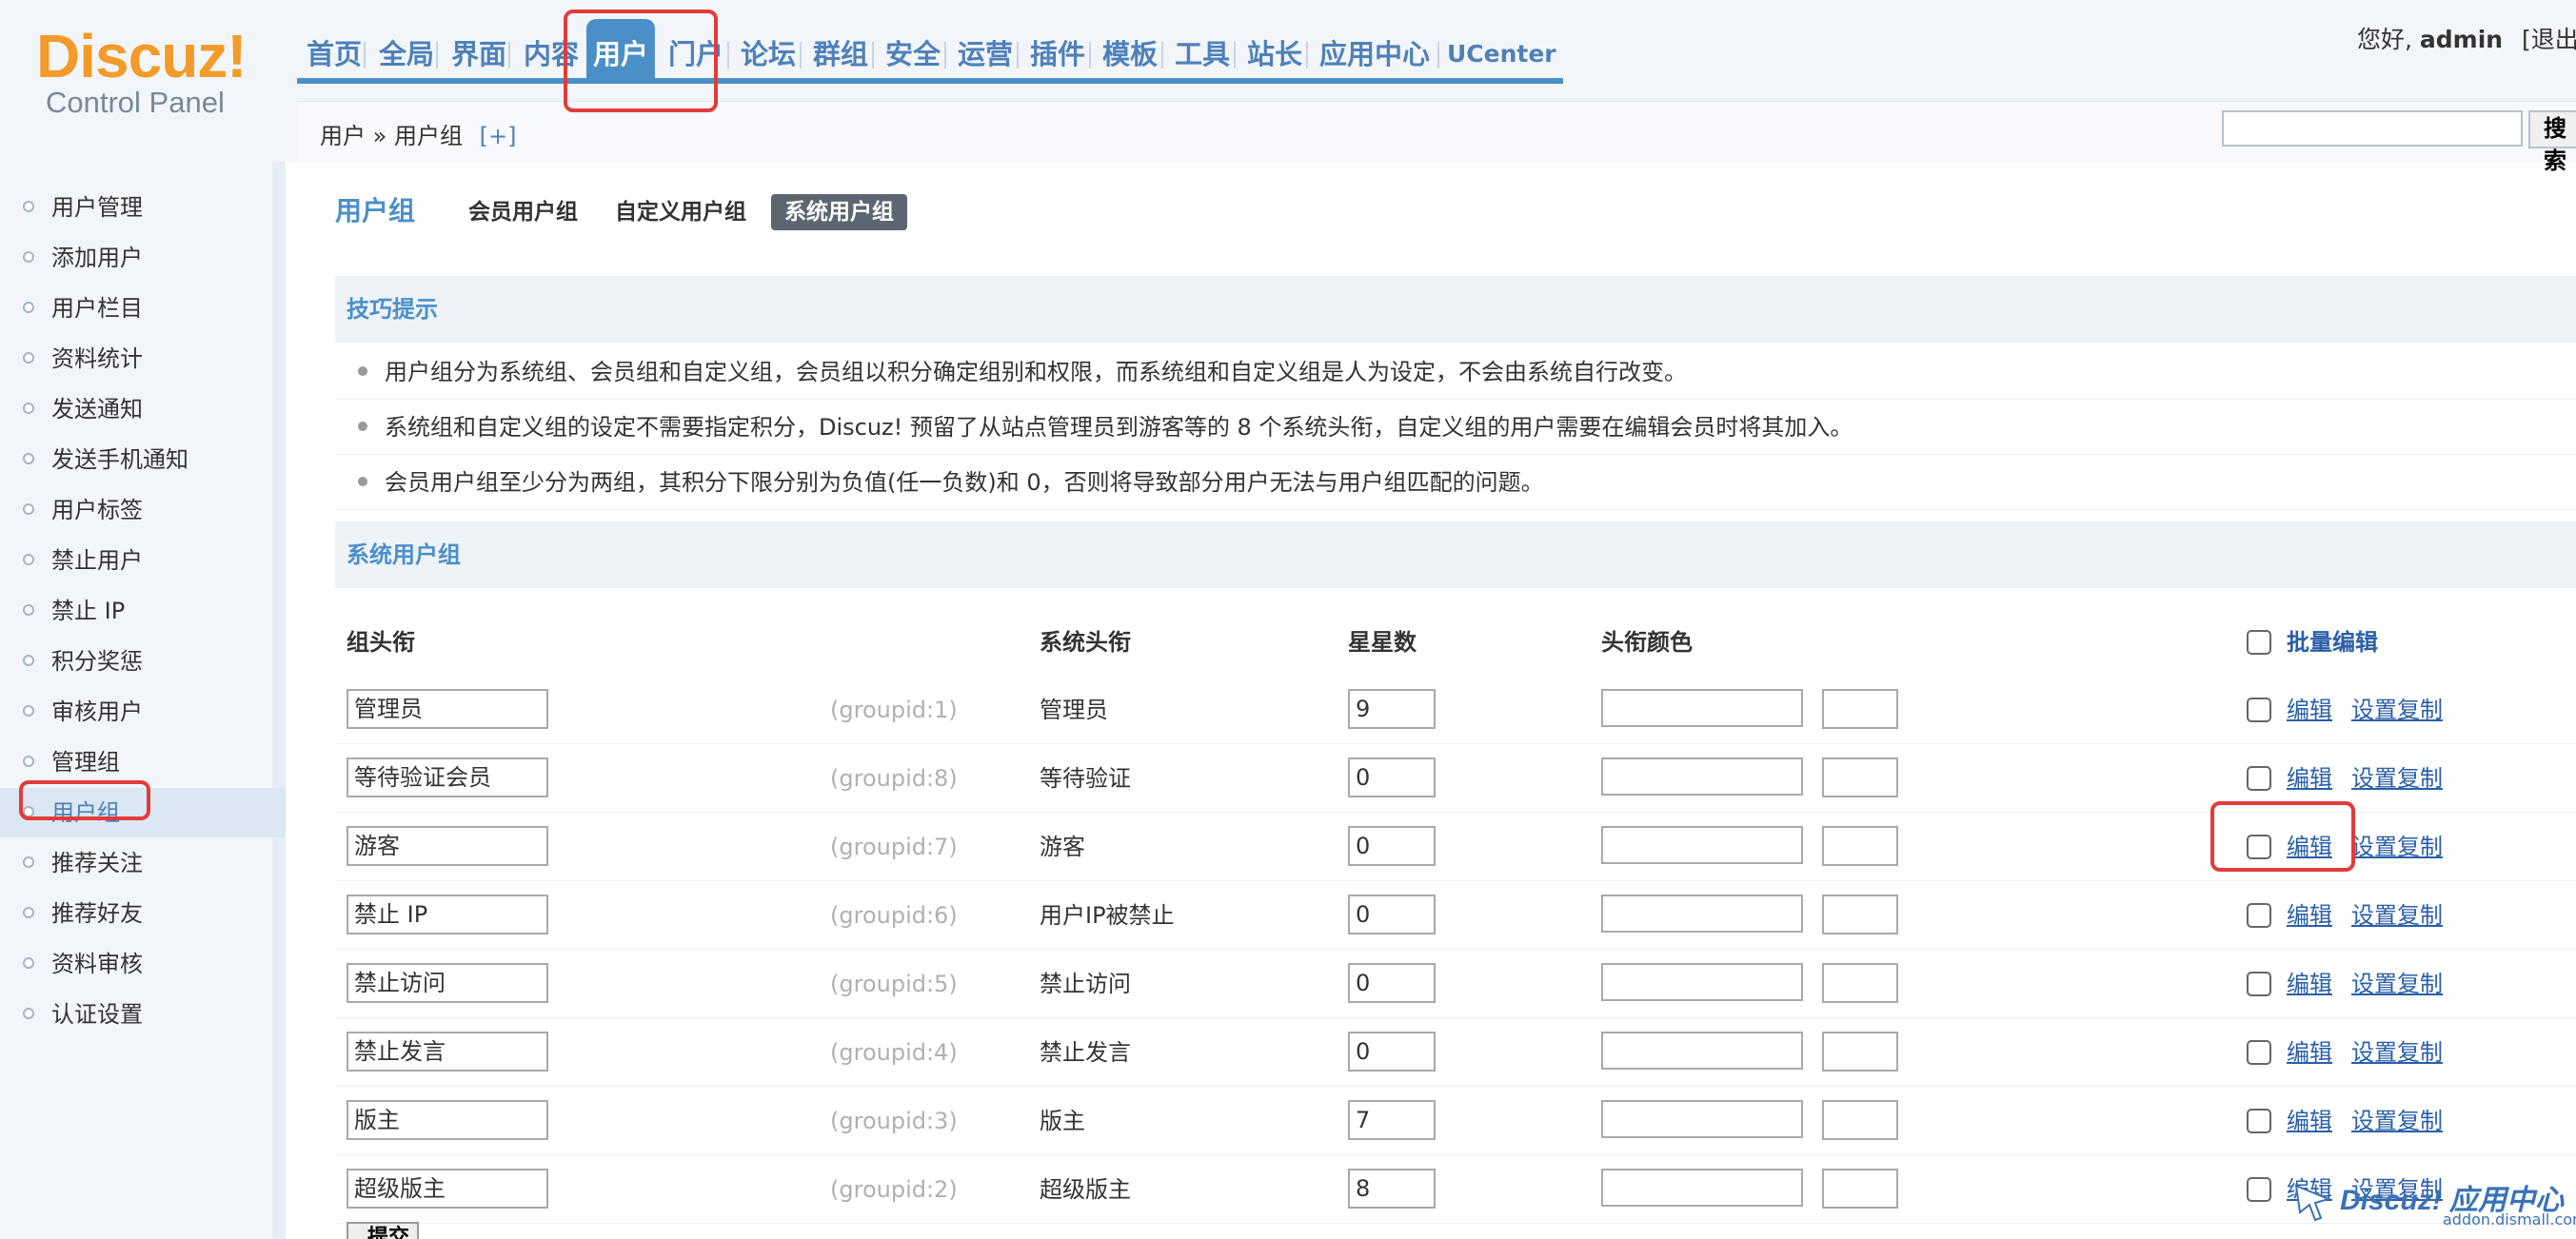  What do you see at coordinates (1501, 54) in the screenshot?
I see `nav-ucenter: UCenter` at bounding box center [1501, 54].